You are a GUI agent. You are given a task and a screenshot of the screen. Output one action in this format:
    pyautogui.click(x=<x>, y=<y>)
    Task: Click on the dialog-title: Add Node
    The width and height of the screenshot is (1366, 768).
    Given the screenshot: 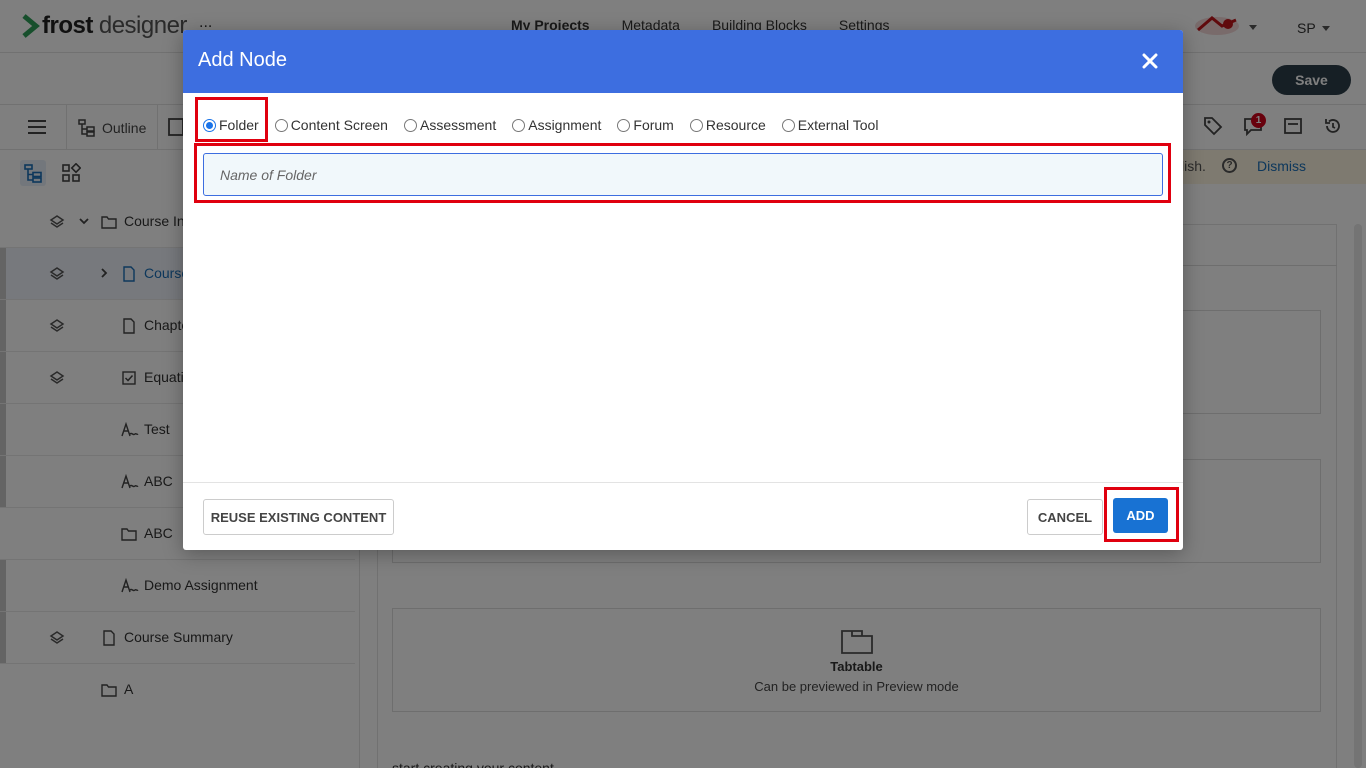 What is the action you would take?
    pyautogui.click(x=242, y=60)
    